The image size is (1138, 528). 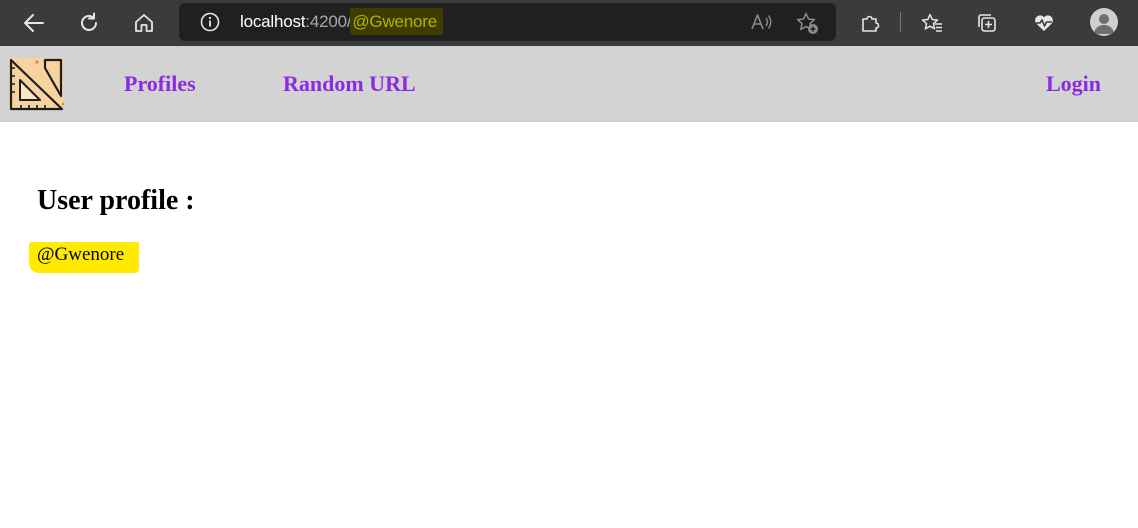 What do you see at coordinates (762, 22) in the screenshot?
I see `read-aloud-icon` at bounding box center [762, 22].